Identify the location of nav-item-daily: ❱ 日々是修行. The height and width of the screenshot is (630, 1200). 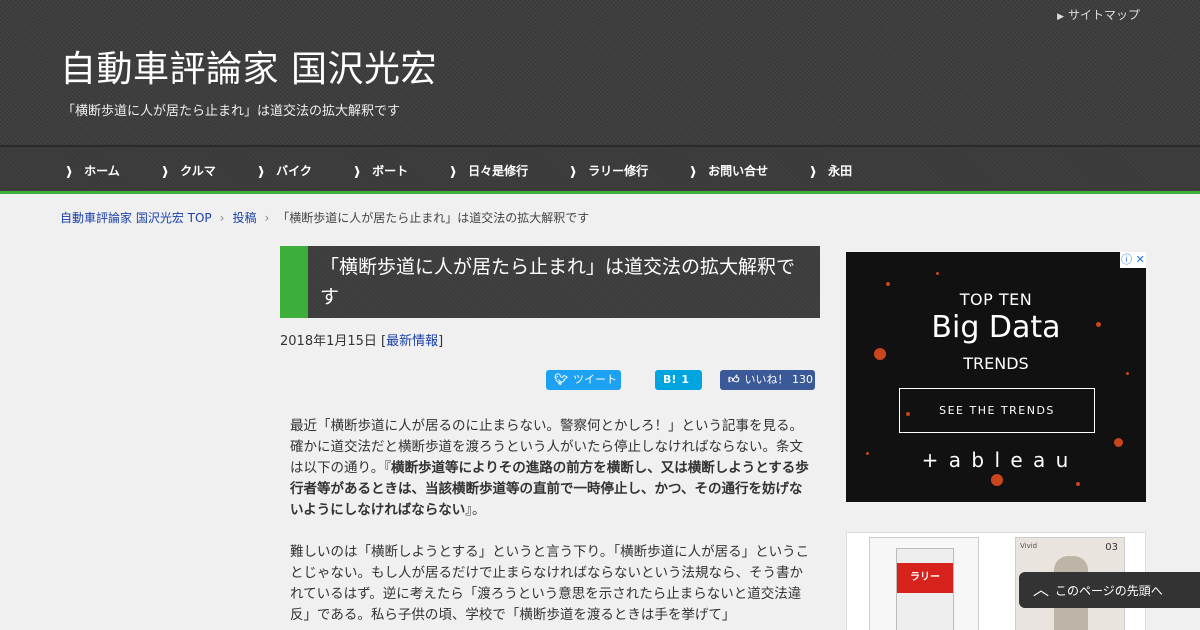
(488, 170).